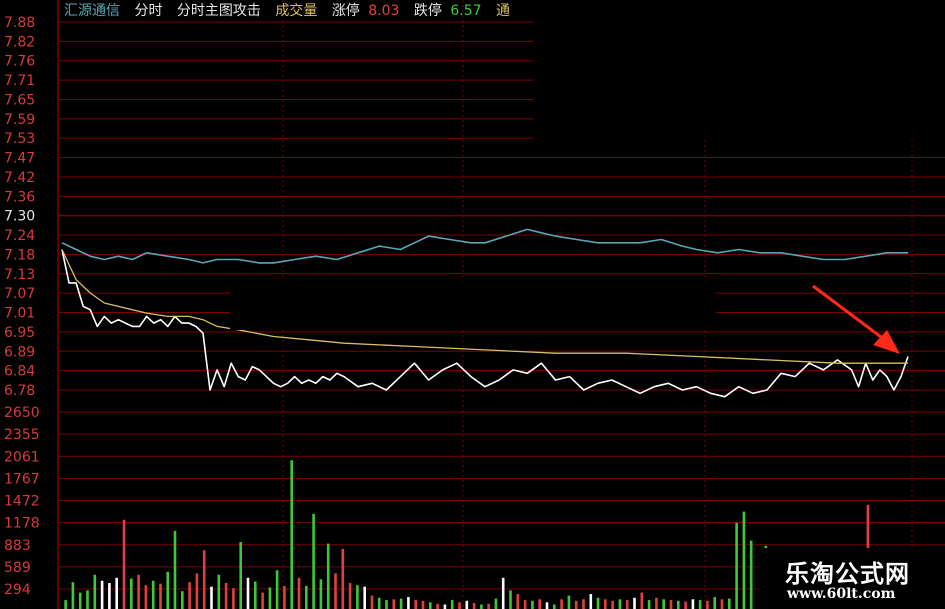 This screenshot has height=609, width=945. I want to click on redacted-area-top-right, so click(739, 70).